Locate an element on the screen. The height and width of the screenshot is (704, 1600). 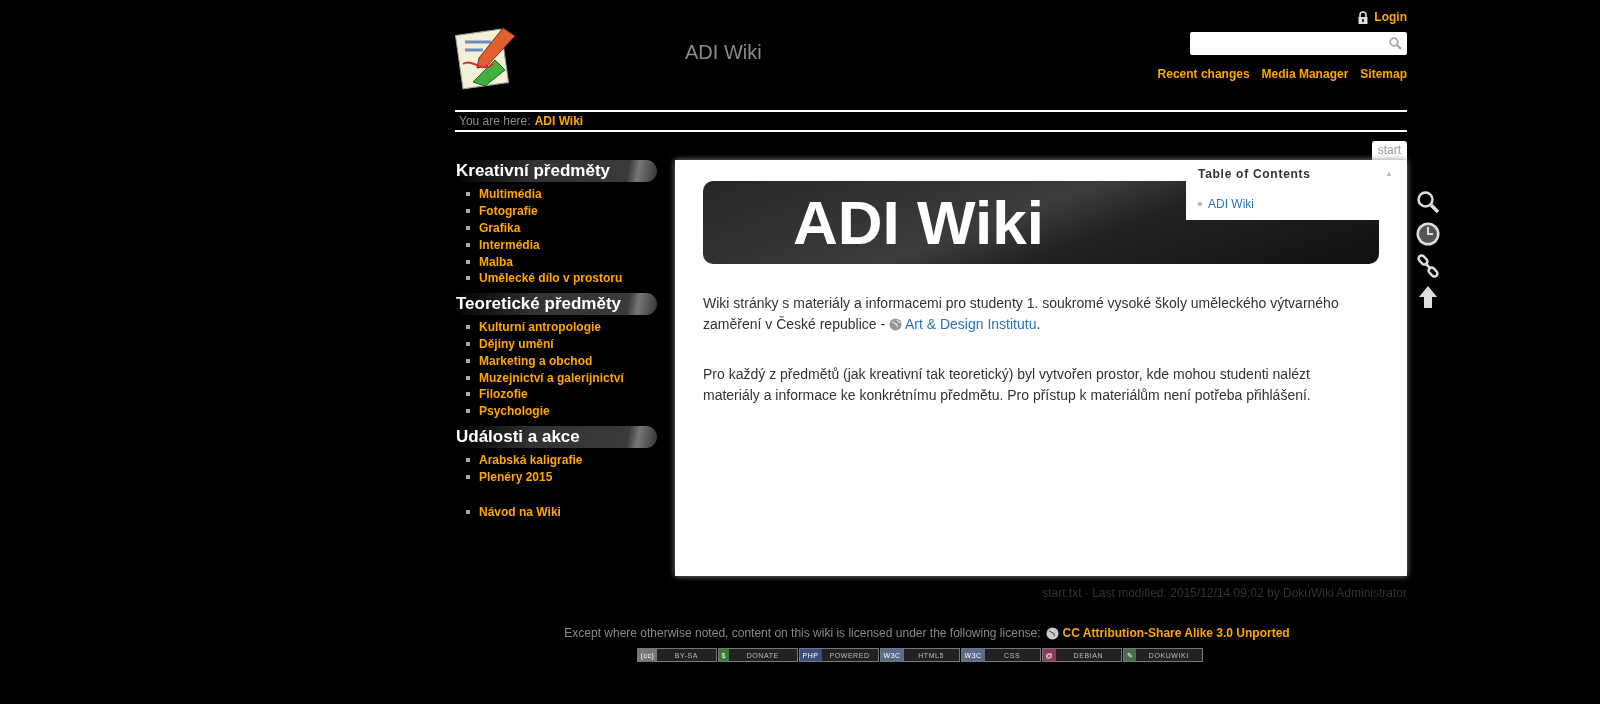
banner-title: ADI Wiki is located at coordinates (918, 222).